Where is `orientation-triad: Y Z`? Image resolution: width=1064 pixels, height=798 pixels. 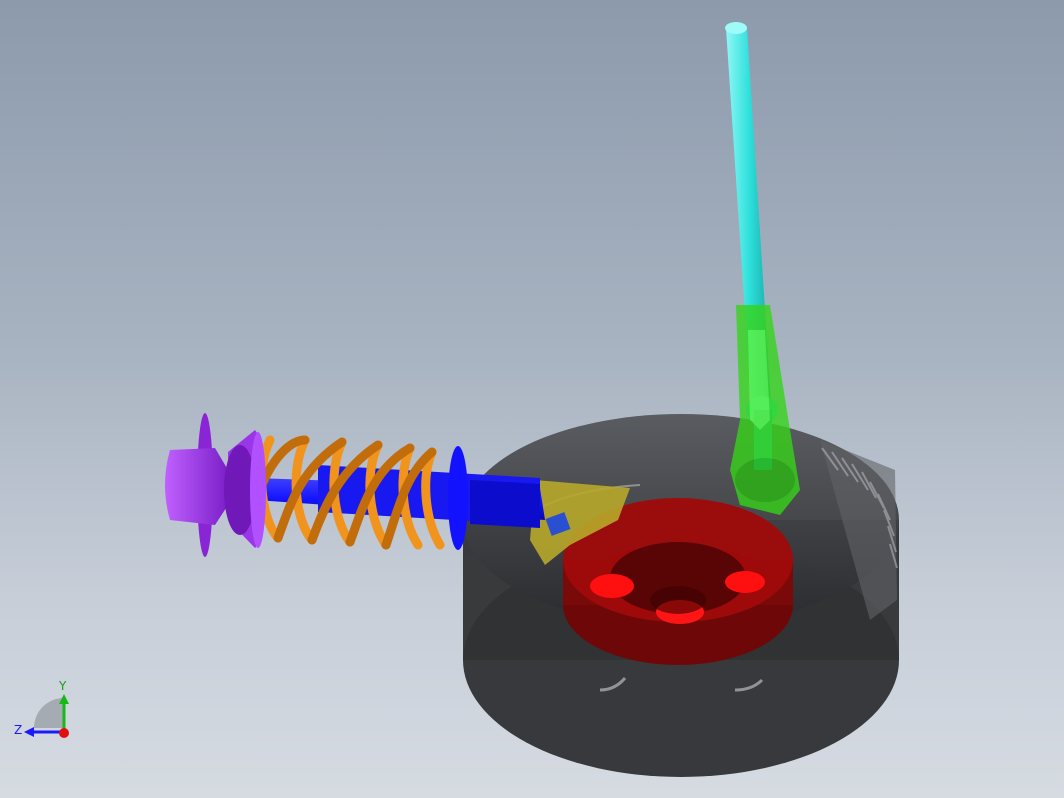
orientation-triad: Y Z is located at coordinates (41, 708).